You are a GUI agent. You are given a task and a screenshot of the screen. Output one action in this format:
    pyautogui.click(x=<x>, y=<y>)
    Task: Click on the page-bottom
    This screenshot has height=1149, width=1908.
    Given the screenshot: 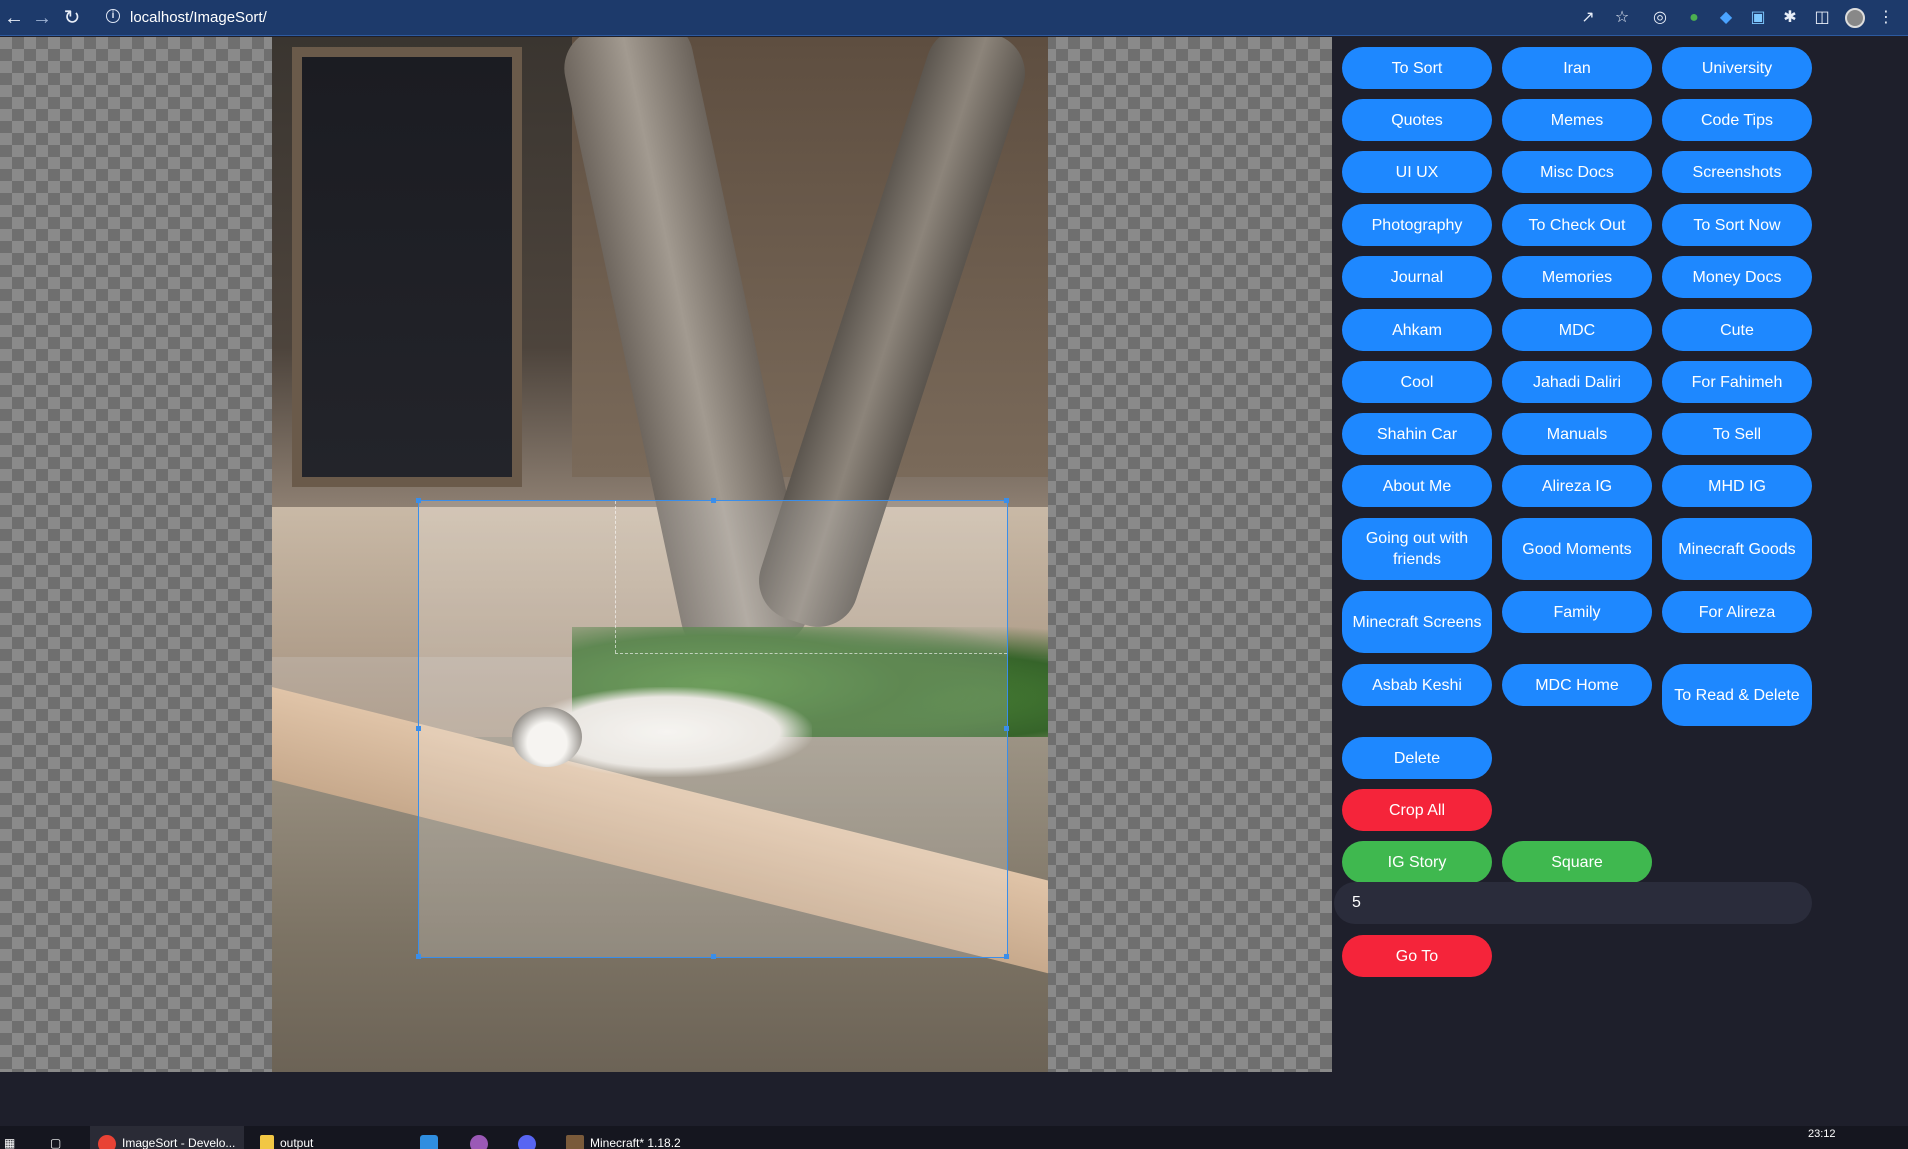 What is the action you would take?
    pyautogui.click(x=954, y=1099)
    